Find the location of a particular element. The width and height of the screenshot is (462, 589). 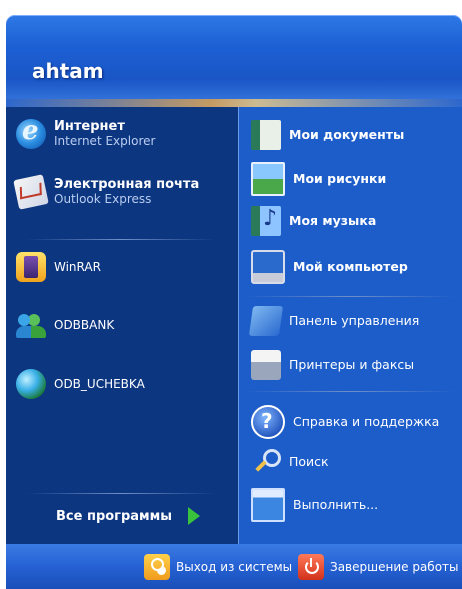

start-menu-footer: Выход из системы Завершение работы is located at coordinates (234, 566).